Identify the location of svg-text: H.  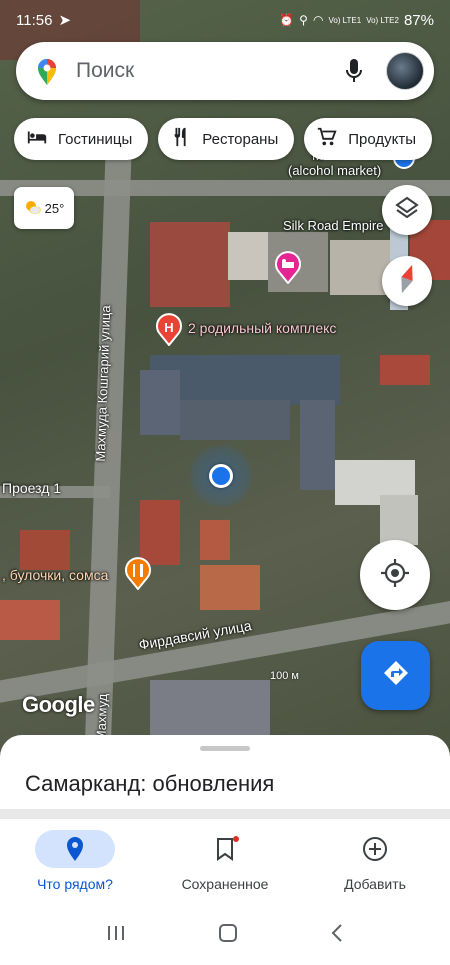
(168, 327).